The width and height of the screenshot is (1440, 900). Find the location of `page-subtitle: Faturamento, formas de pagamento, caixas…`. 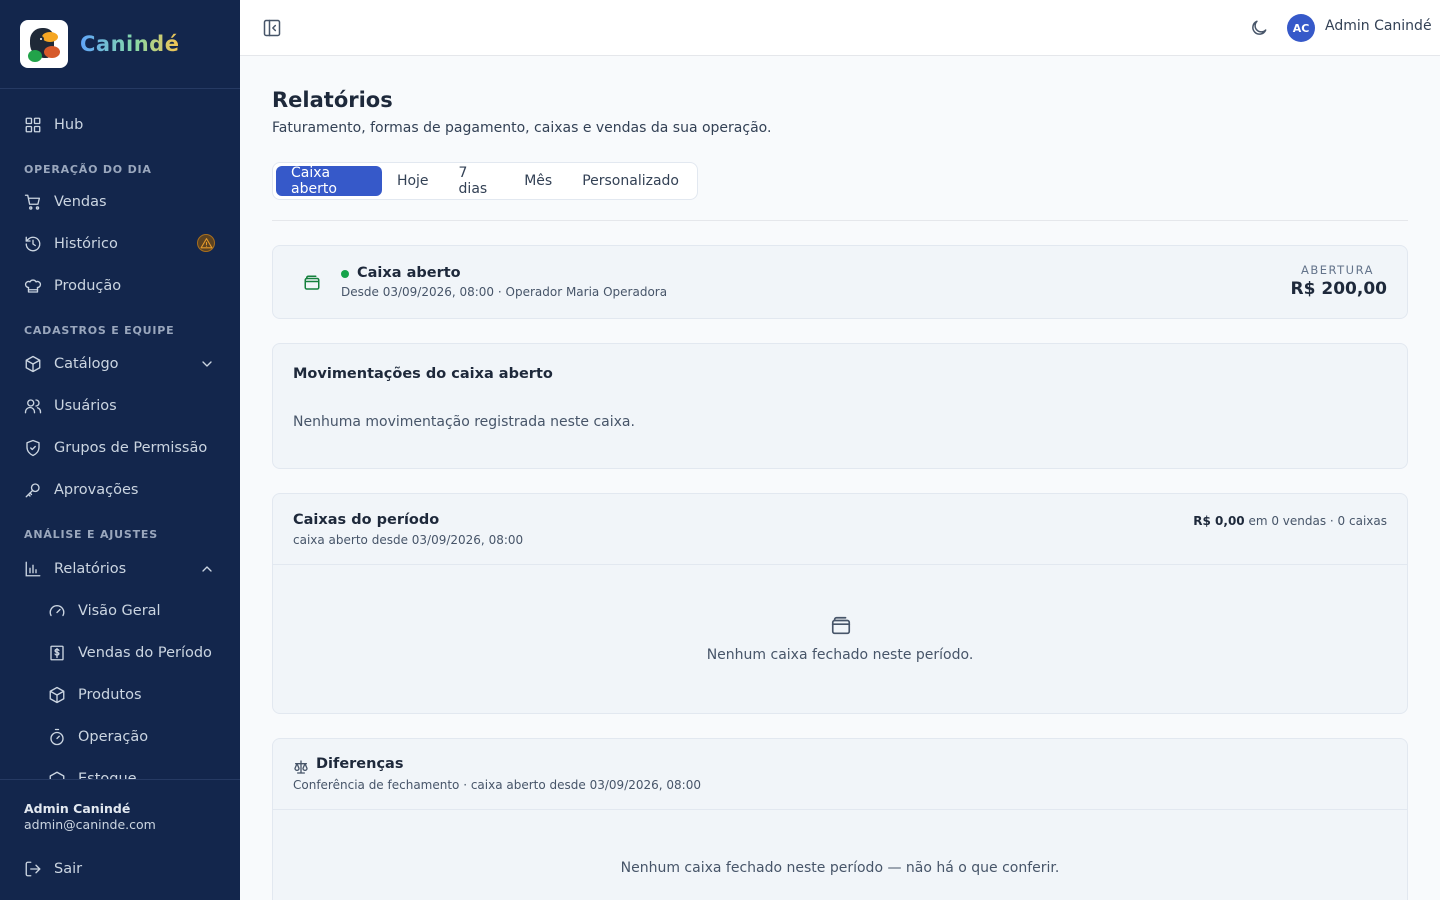

page-subtitle: Faturamento, formas de pagamento, caixas… is located at coordinates (522, 128).